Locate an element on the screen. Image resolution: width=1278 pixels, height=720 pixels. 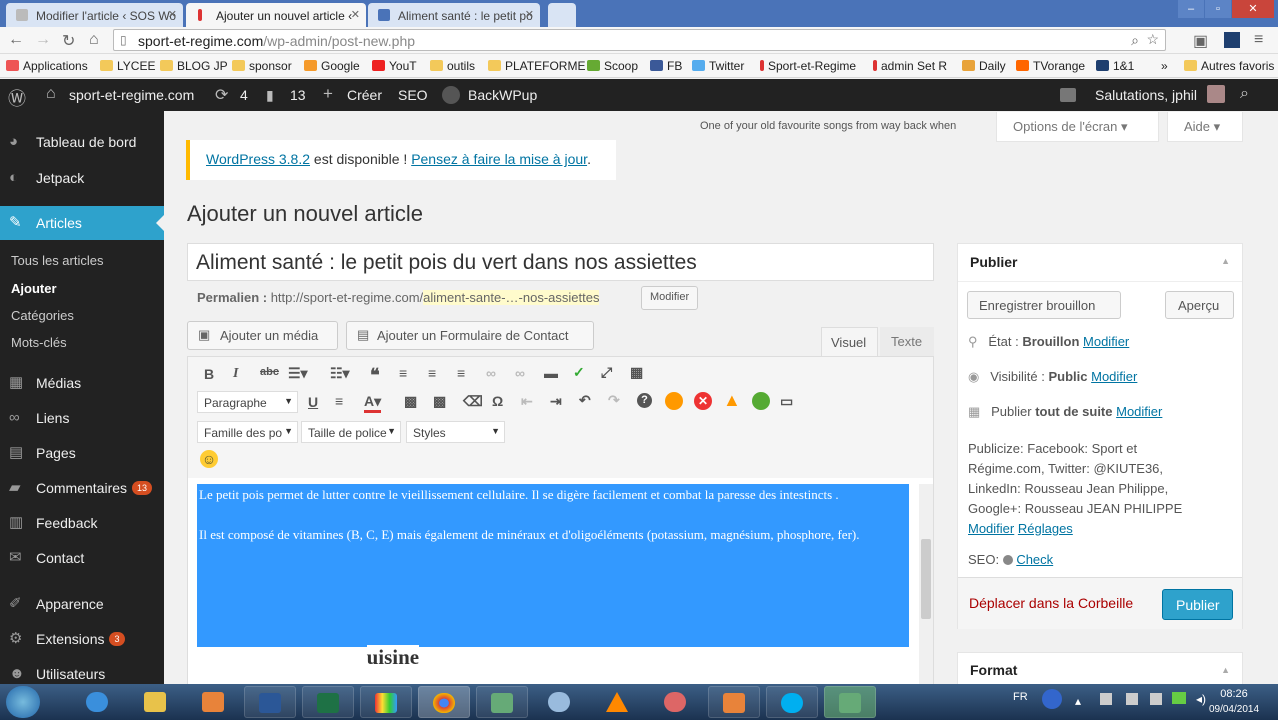
bookmark-item: sponsor is located at coordinates (262, 66).